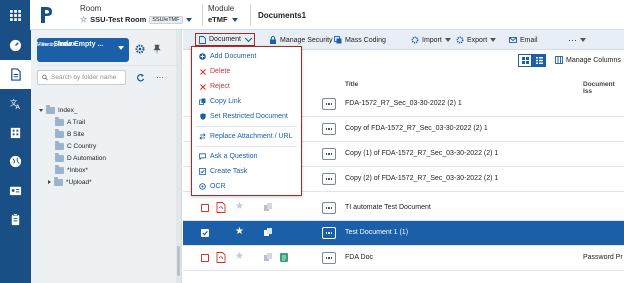 The width and height of the screenshot is (624, 283). Describe the element at coordinates (72, 122) in the screenshot. I see `tree-node-a-trail: A Trail` at that location.